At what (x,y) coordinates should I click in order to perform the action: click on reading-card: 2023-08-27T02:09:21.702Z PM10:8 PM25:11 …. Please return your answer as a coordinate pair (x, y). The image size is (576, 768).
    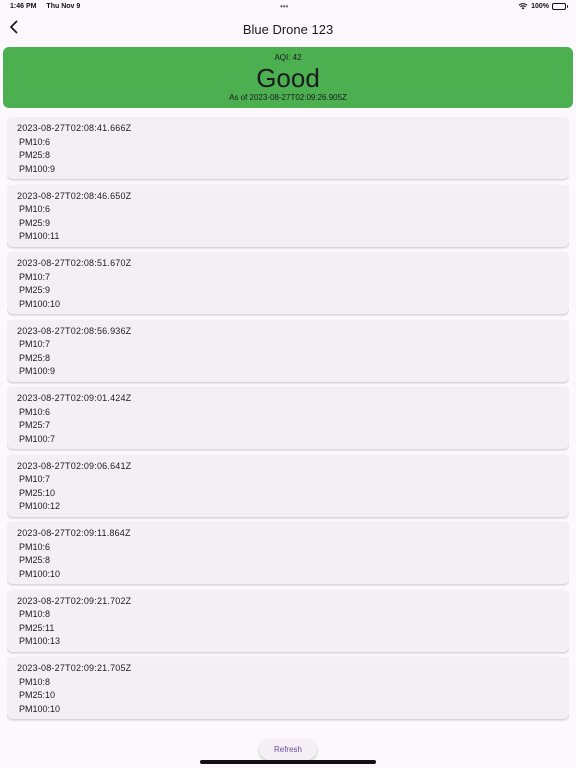
    Looking at the image, I should click on (288, 620).